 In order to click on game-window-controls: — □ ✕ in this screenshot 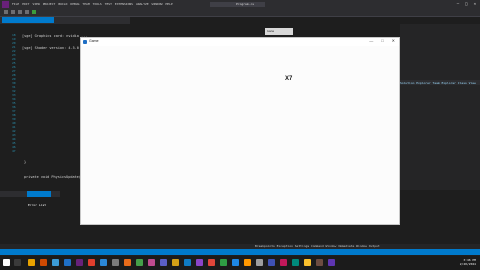, I will do `click(382, 40)`.